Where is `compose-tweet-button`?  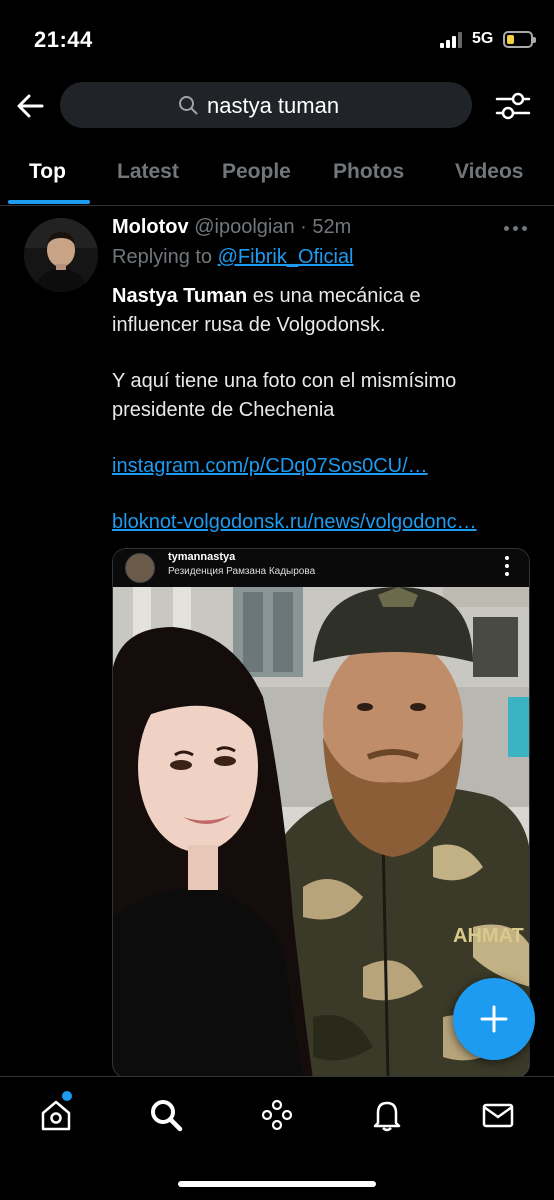
compose-tweet-button is located at coordinates (494, 1019).